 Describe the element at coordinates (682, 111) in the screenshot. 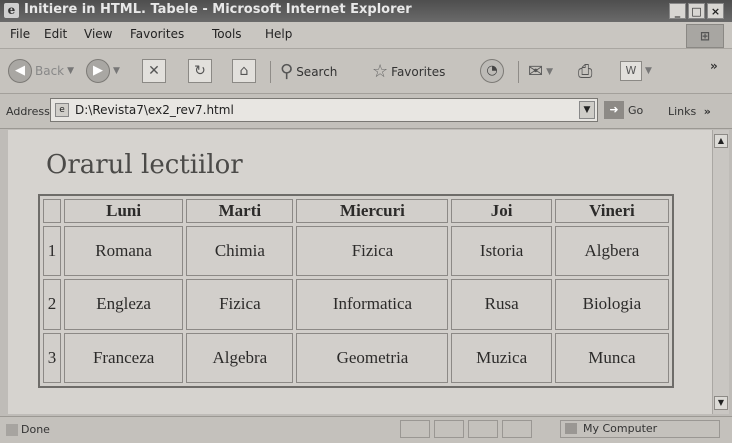

I see `links-label: Links` at that location.